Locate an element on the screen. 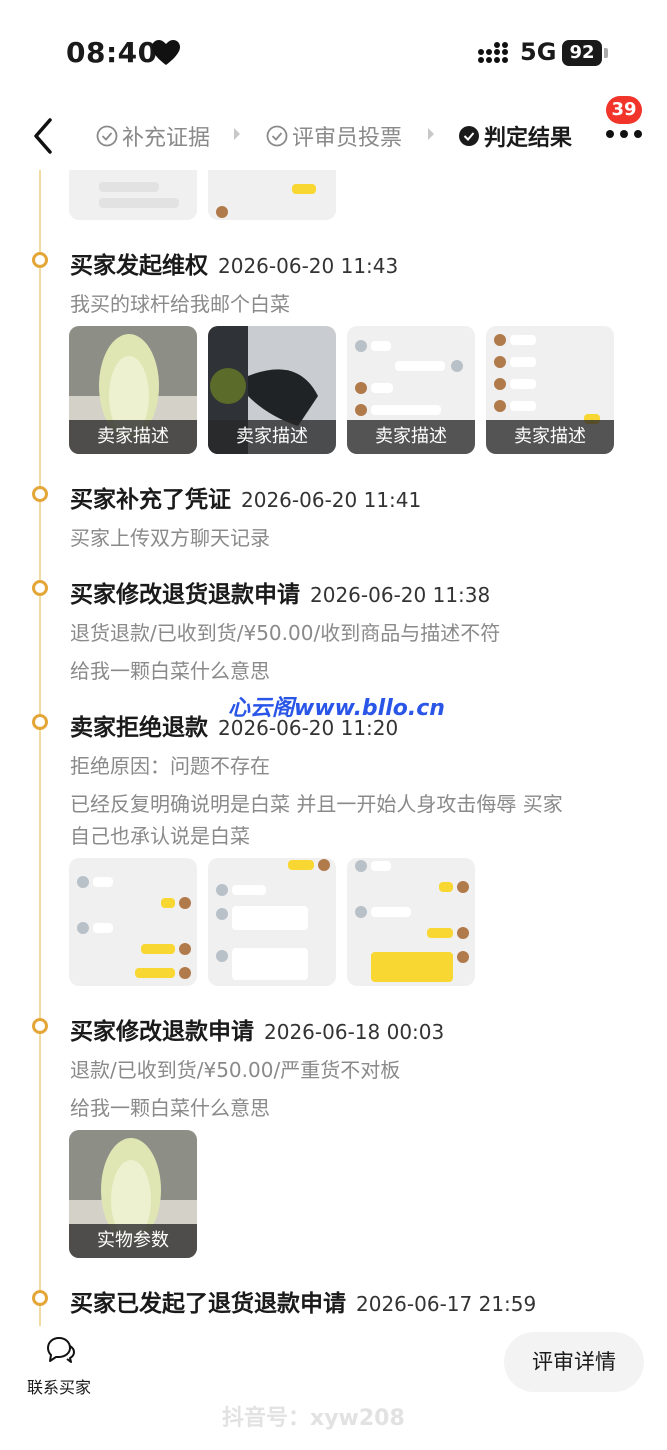 The width and height of the screenshot is (667, 1450). event-title: 买家发起维权 2026-06-20 11:43 is located at coordinates (234, 266).